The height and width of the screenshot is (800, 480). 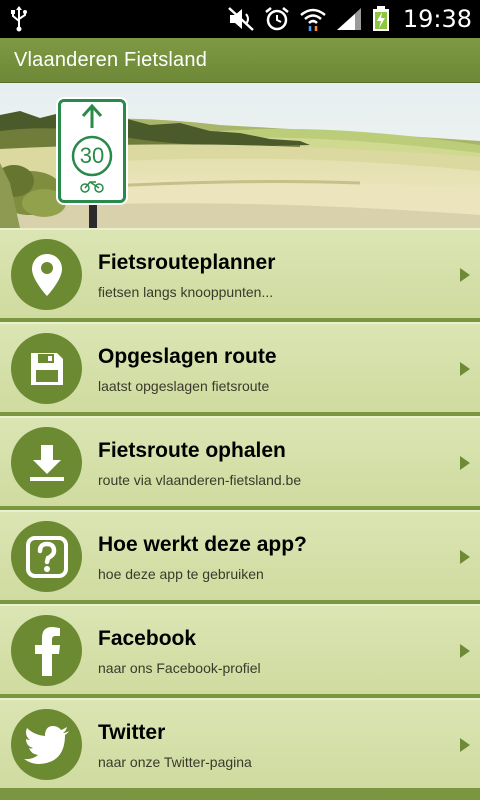 What do you see at coordinates (92, 155) in the screenshot?
I see `sign-number: 30` at bounding box center [92, 155].